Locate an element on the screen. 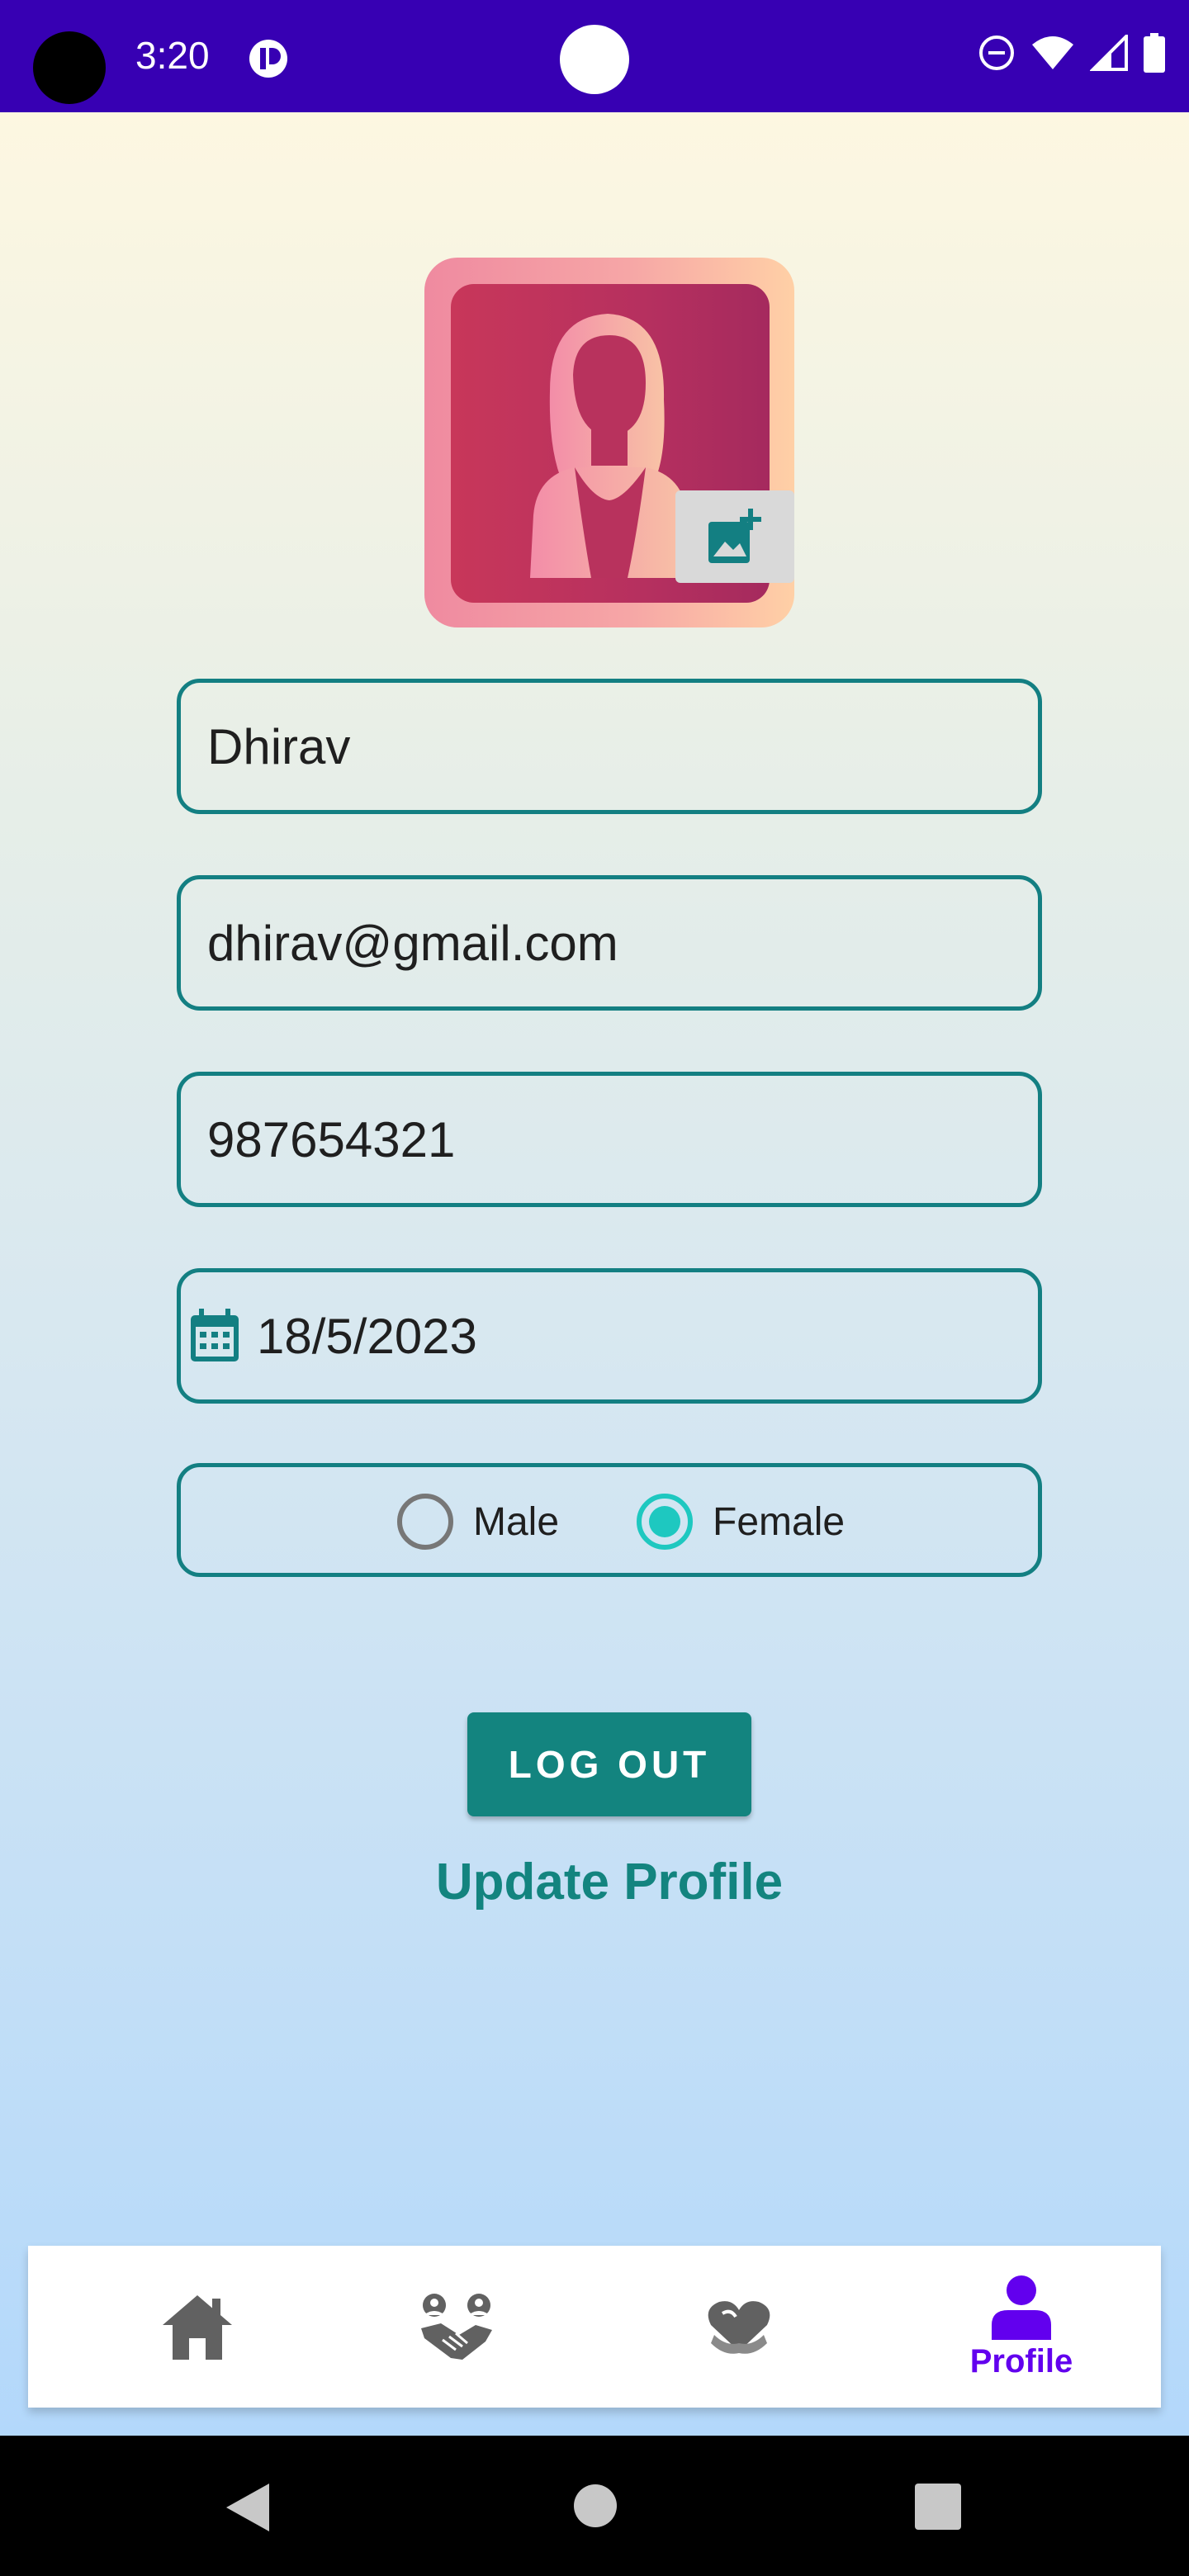 This screenshot has width=1189, height=2576. bottom-navigation: Profile is located at coordinates (594, 2327).